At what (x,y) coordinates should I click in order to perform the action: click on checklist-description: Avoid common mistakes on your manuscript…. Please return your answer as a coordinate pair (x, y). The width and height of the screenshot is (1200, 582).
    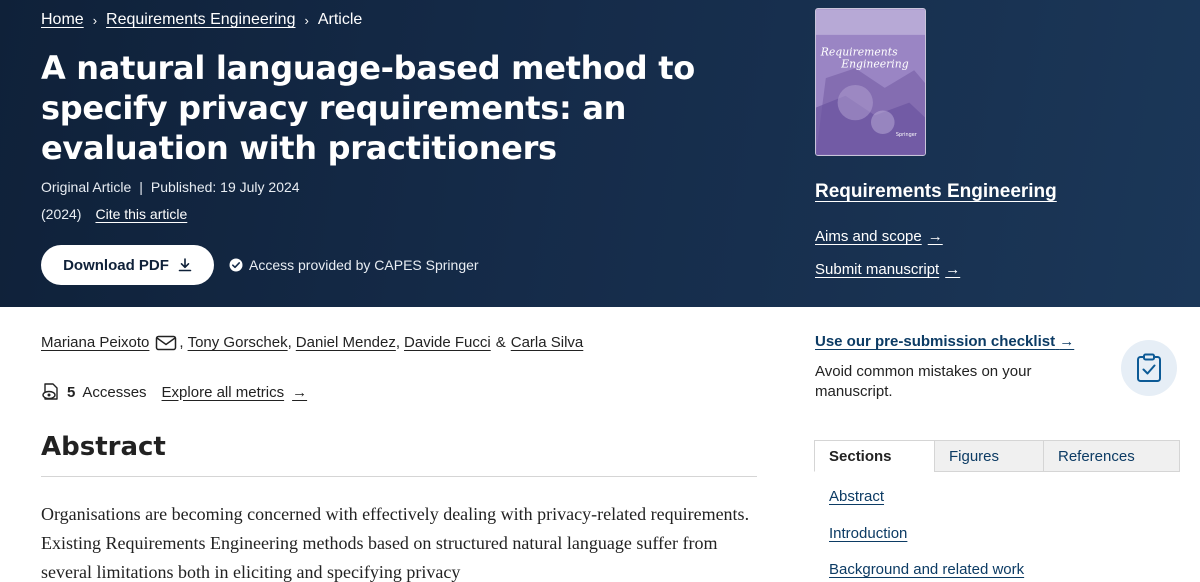
    Looking at the image, I should click on (923, 381).